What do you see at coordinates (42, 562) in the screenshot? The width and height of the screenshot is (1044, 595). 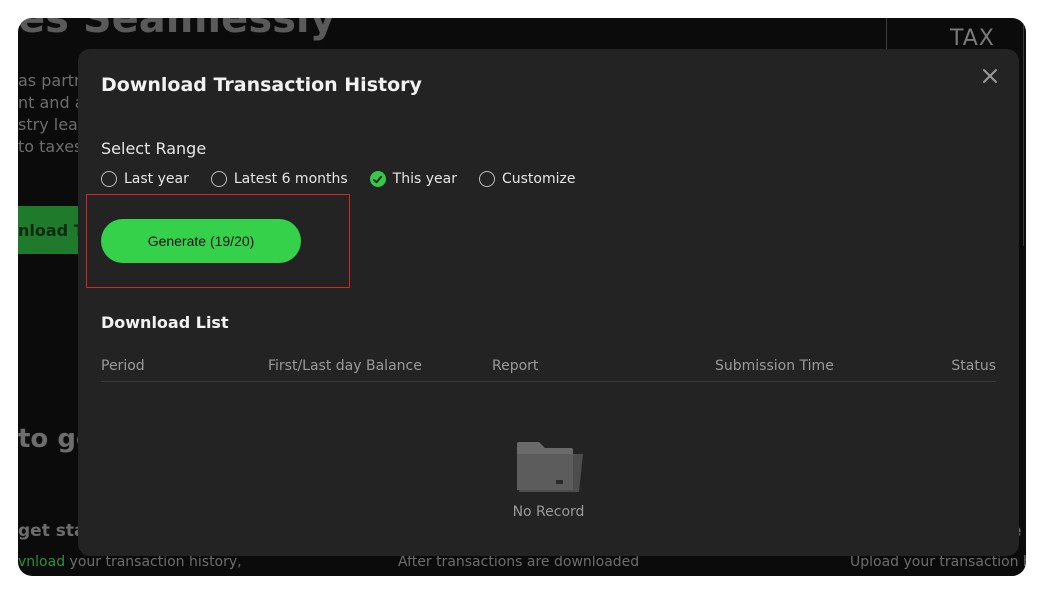 I see `background-accent-text: vnload` at bounding box center [42, 562].